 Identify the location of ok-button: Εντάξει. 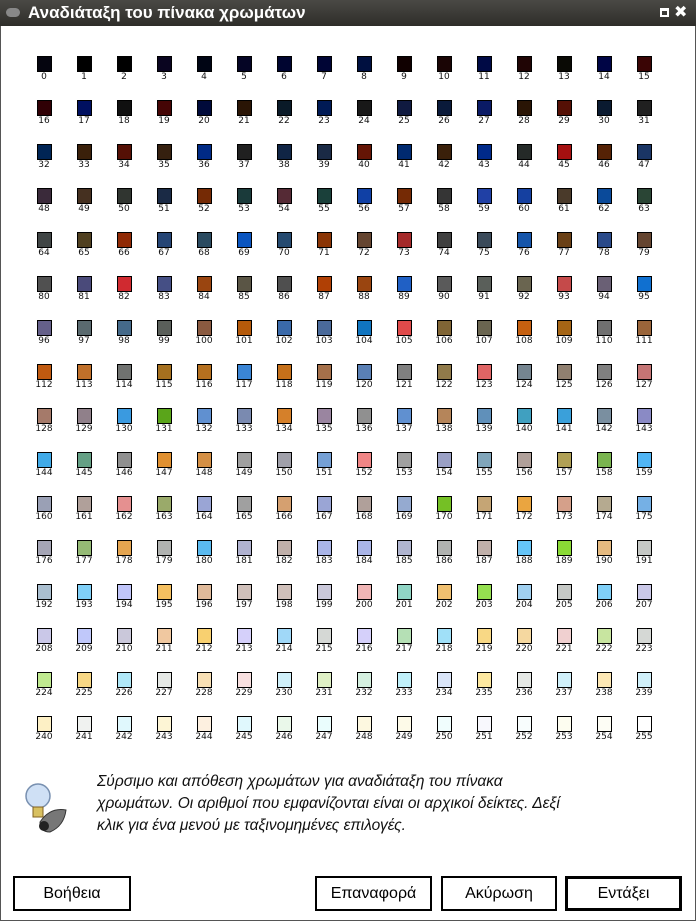
(623, 893).